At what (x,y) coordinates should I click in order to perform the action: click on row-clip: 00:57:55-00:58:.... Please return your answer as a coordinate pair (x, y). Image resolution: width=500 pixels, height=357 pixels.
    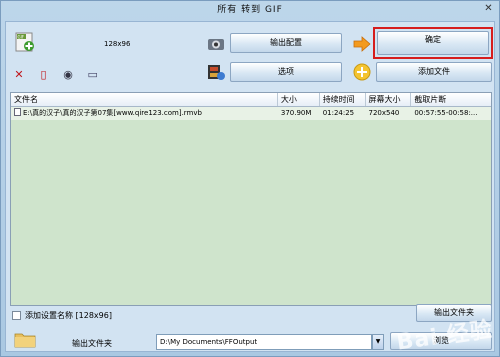
    Looking at the image, I should click on (446, 113).